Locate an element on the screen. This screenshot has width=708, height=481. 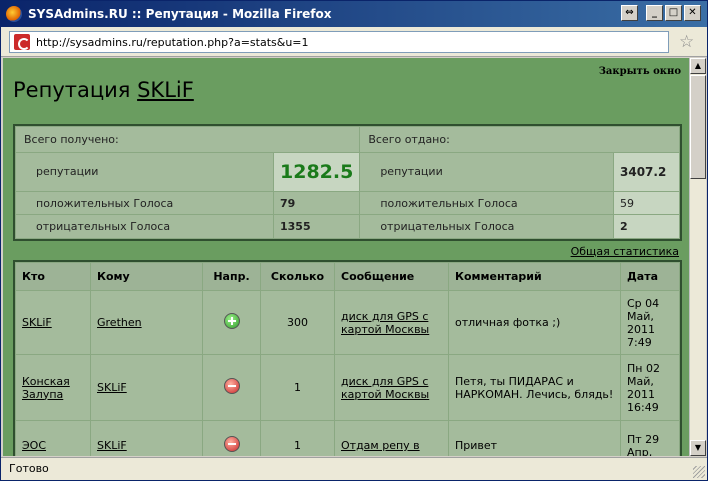
given-header: Всего отдано: is located at coordinates (519, 139).